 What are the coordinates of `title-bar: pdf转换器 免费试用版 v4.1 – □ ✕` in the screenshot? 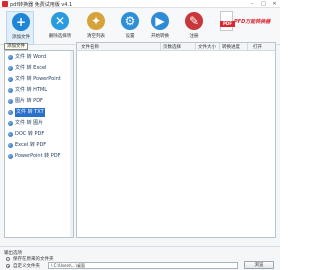 It's located at (140, 4).